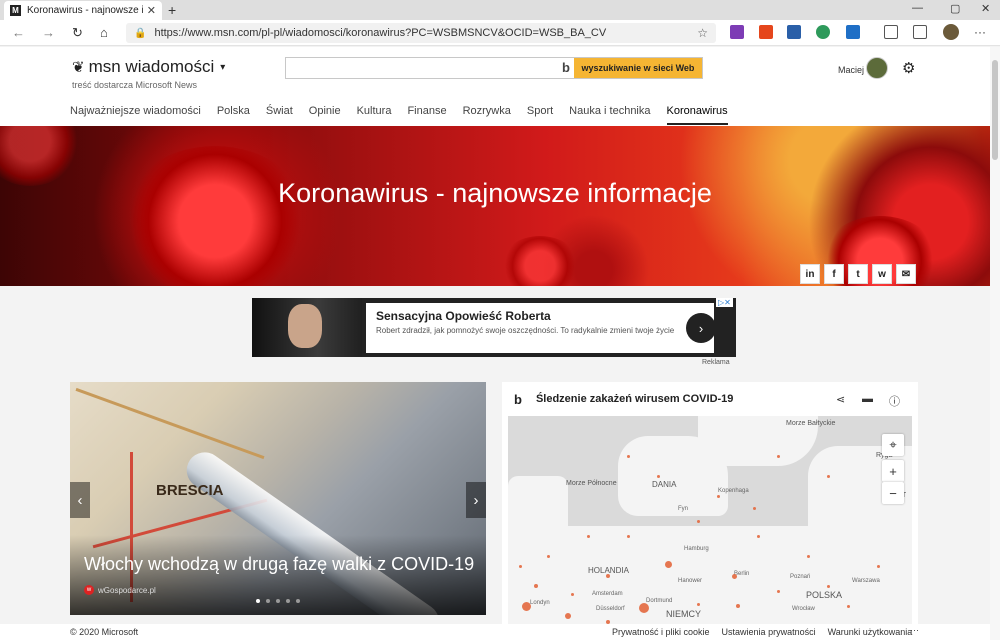  Describe the element at coordinates (893, 445) in the screenshot. I see `locate-me-button: ⌖` at that location.